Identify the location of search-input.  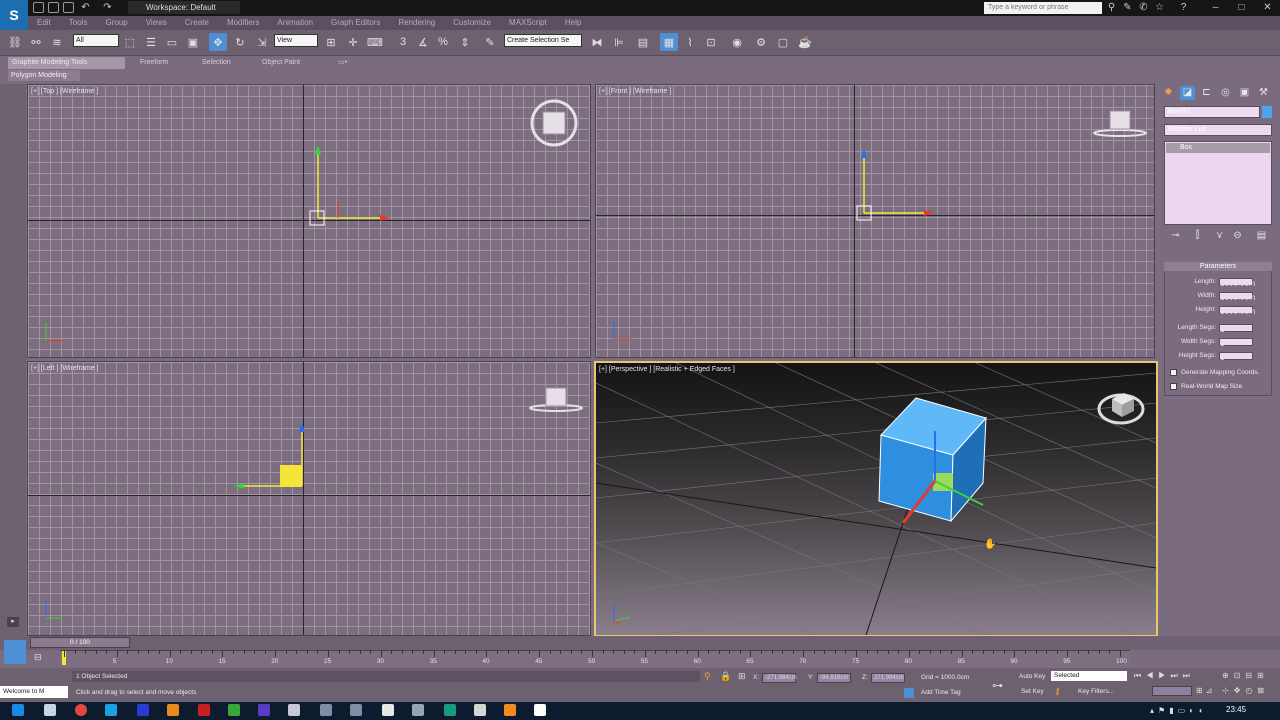
(1043, 8).